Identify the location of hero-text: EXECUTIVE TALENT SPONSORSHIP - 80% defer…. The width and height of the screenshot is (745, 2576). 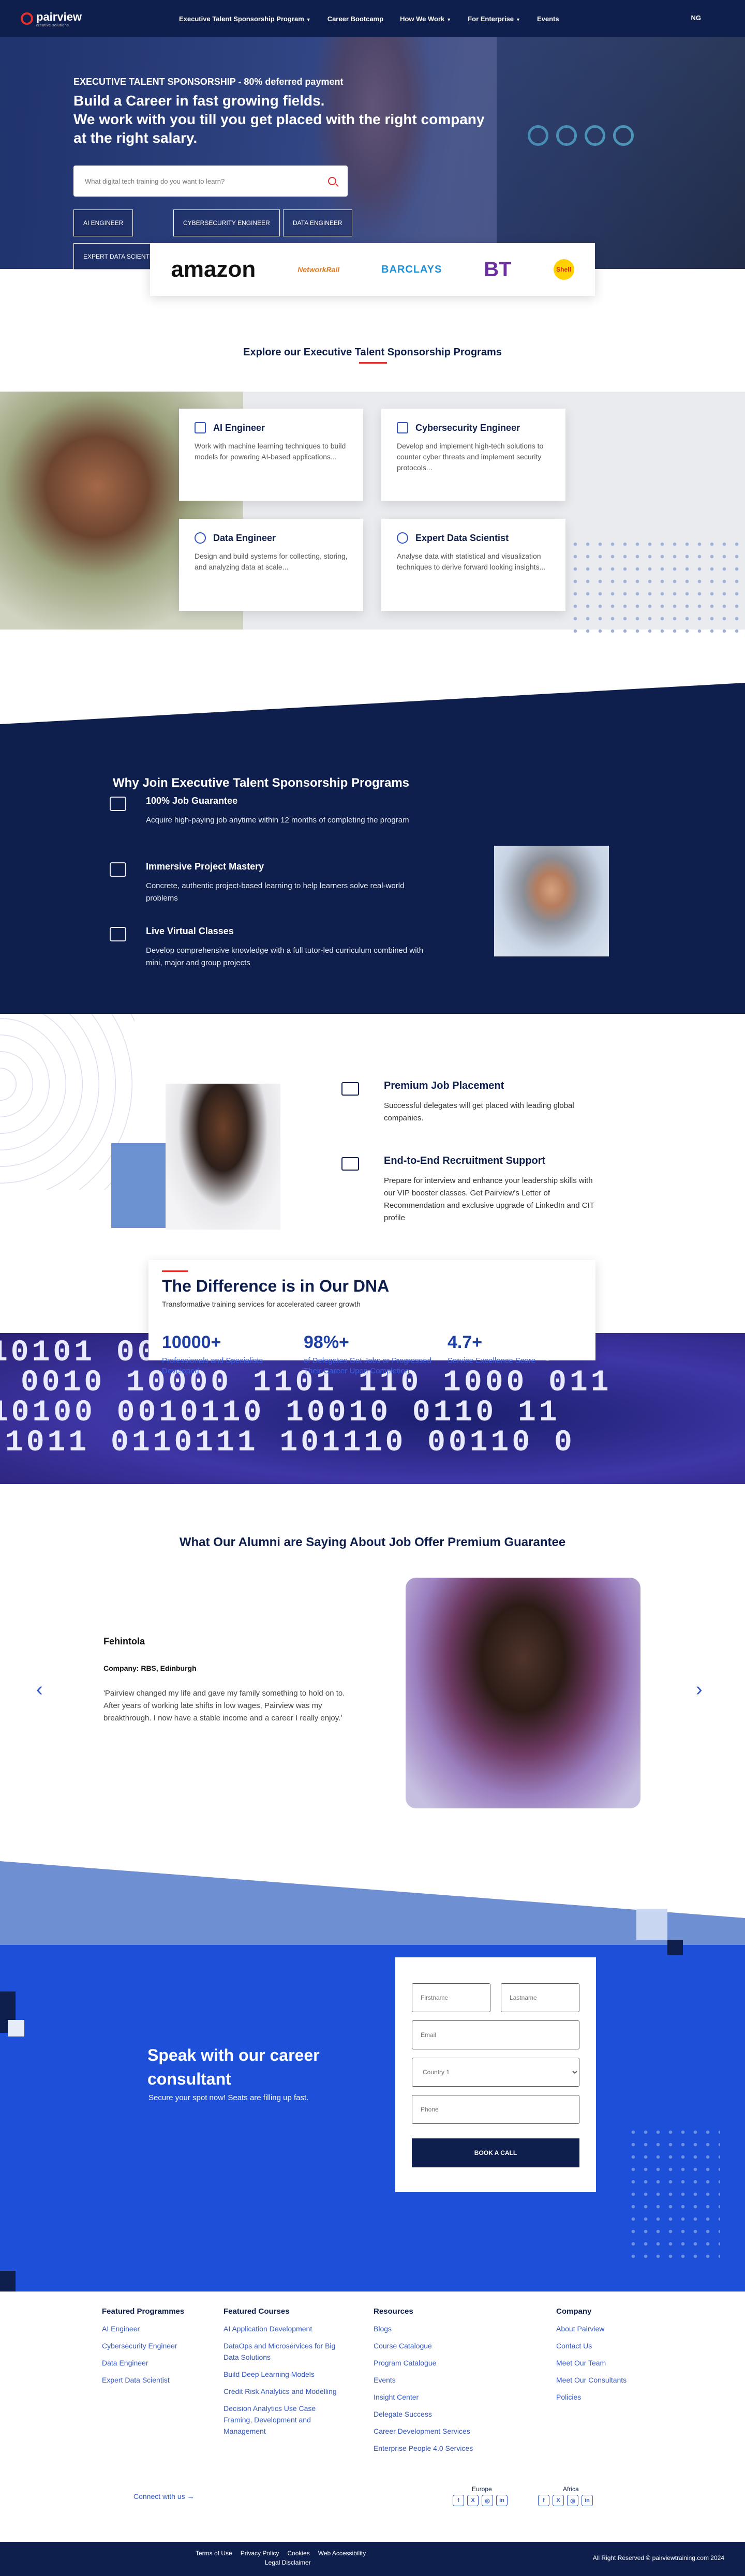
(280, 112).